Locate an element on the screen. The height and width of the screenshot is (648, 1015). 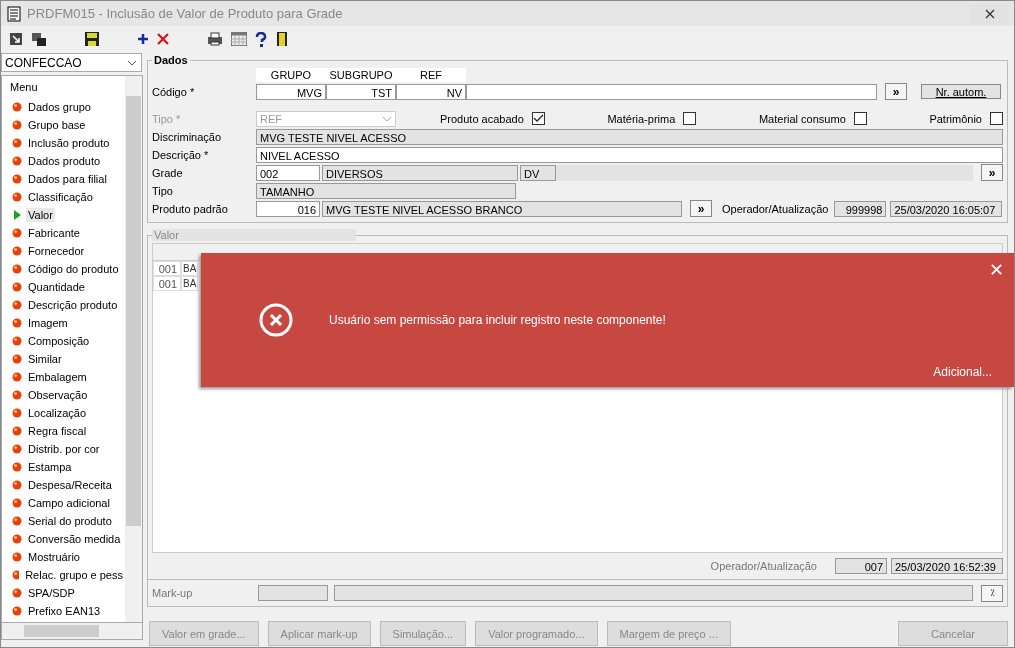
module-dropdown: CONFECCAO is located at coordinates (71, 62).